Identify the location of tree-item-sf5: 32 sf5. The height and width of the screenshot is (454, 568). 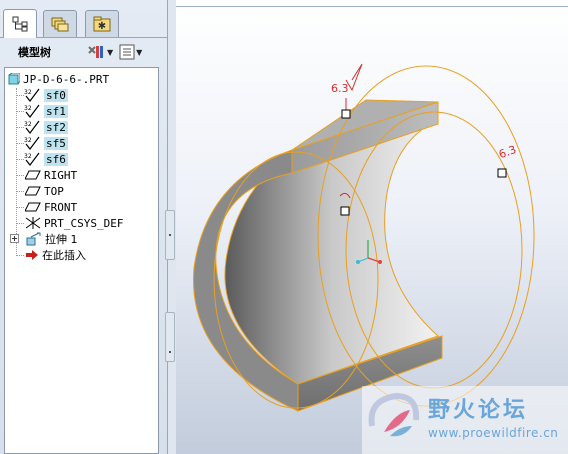
(45, 143).